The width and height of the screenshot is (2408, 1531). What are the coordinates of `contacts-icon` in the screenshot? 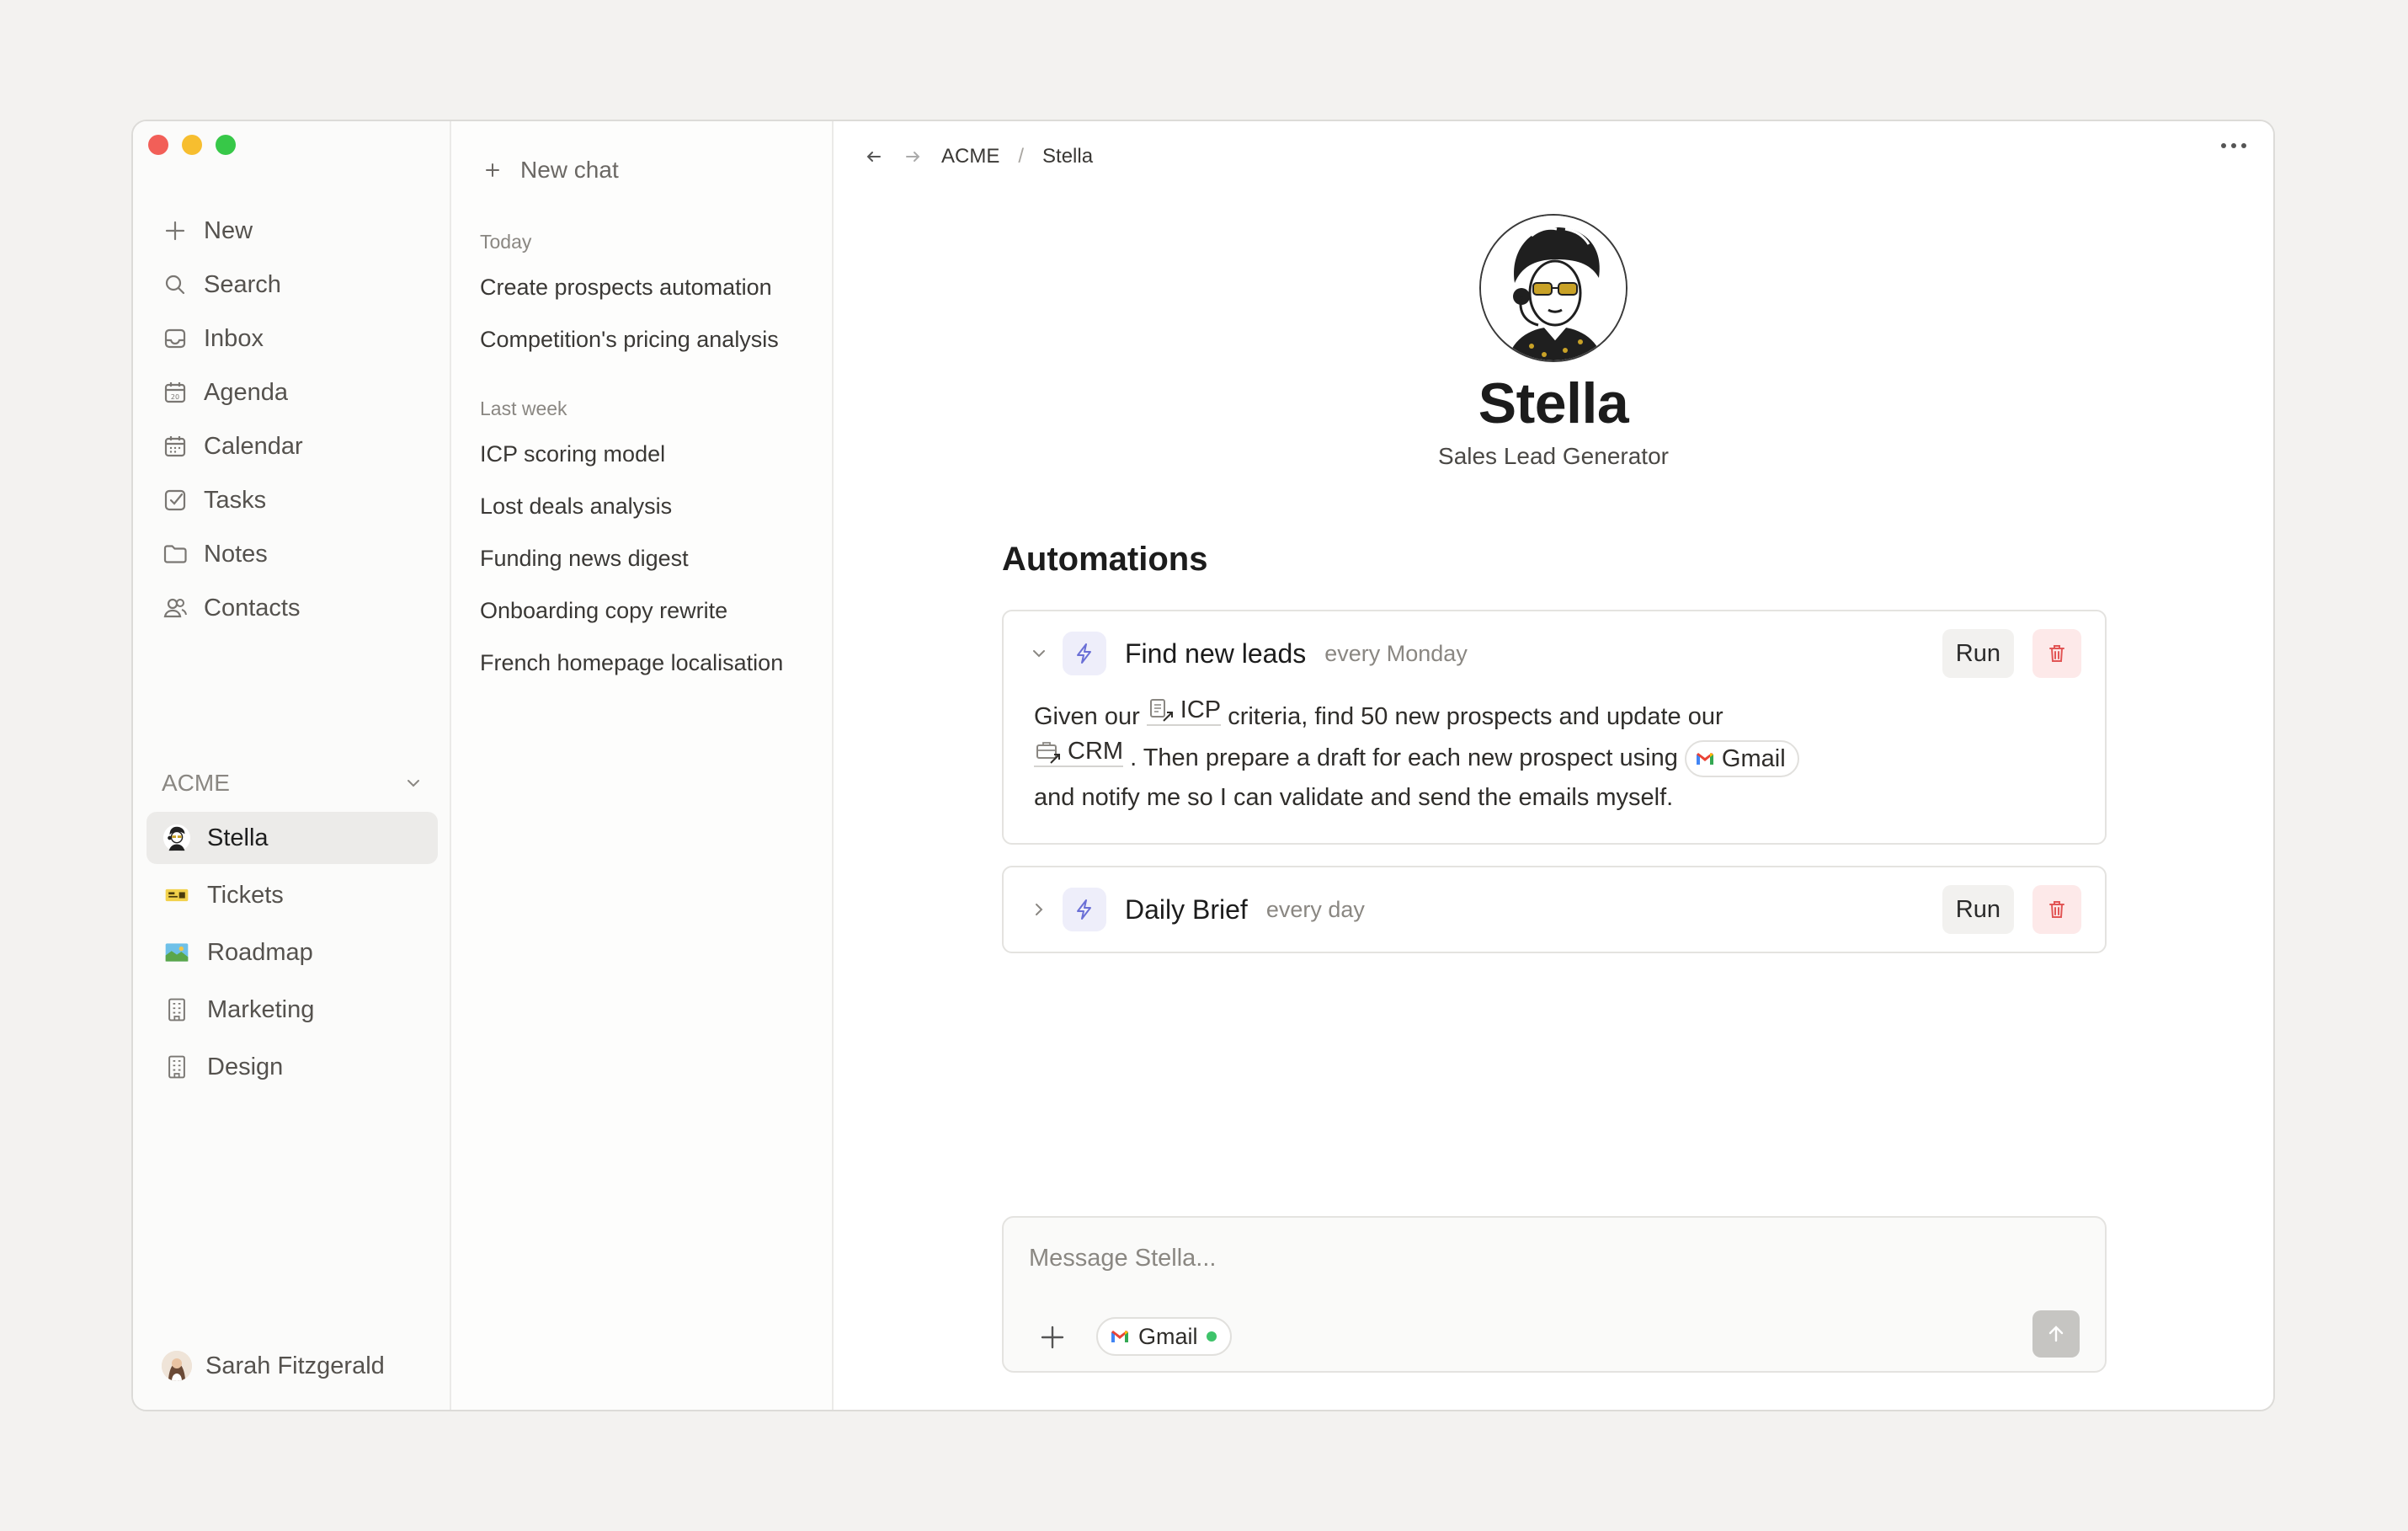 It's located at (175, 608).